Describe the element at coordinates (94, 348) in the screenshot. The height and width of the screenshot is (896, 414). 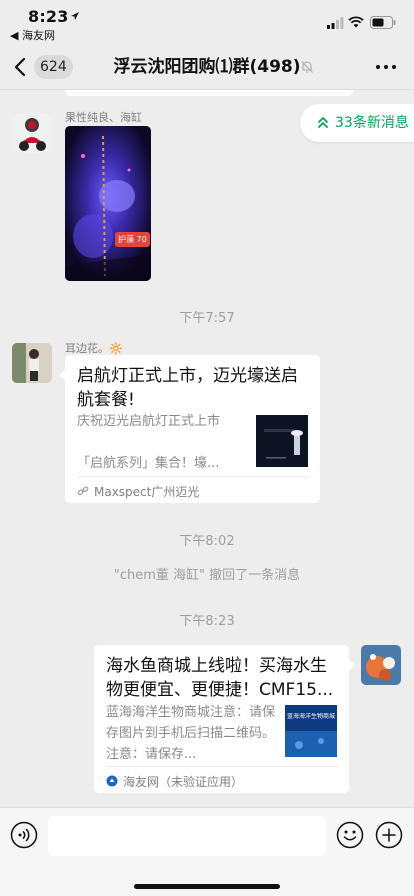
I see `sender-name: 耳边花。🔆` at that location.